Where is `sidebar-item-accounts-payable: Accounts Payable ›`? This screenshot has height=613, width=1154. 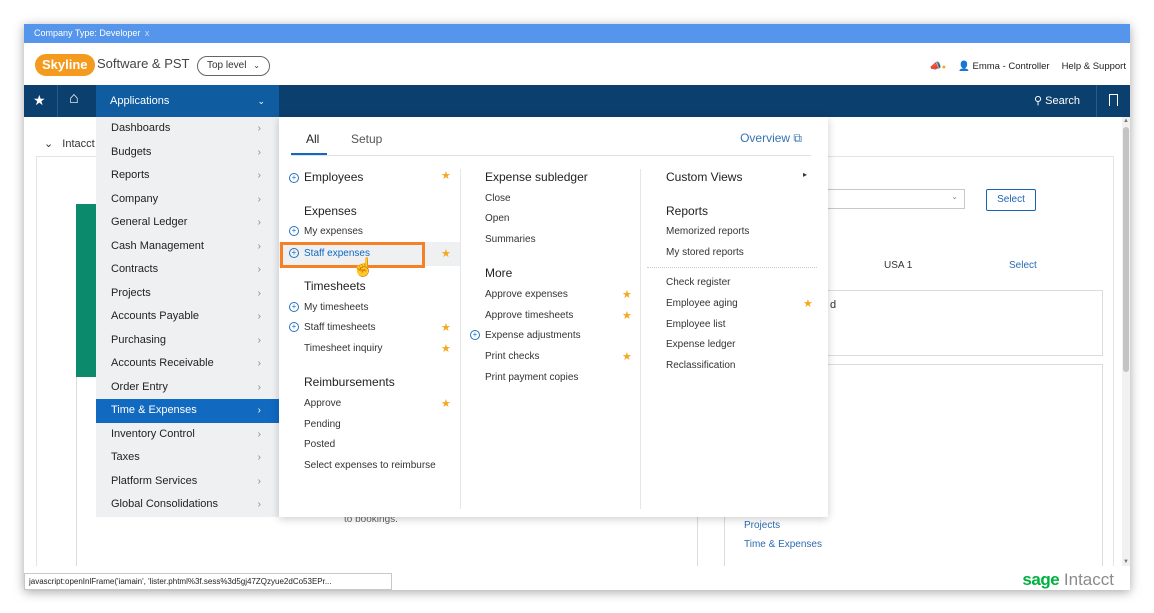 sidebar-item-accounts-payable: Accounts Payable › is located at coordinates (187, 317).